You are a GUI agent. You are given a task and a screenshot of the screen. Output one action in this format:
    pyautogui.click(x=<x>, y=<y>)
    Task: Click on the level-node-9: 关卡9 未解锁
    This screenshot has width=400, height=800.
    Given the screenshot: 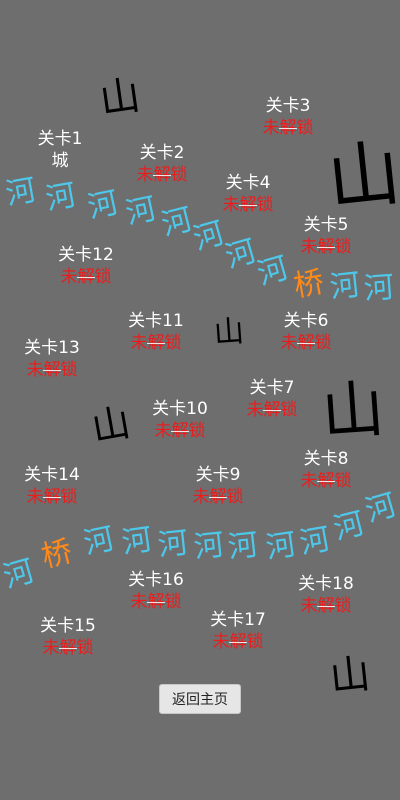 What is the action you would take?
    pyautogui.click(x=218, y=486)
    